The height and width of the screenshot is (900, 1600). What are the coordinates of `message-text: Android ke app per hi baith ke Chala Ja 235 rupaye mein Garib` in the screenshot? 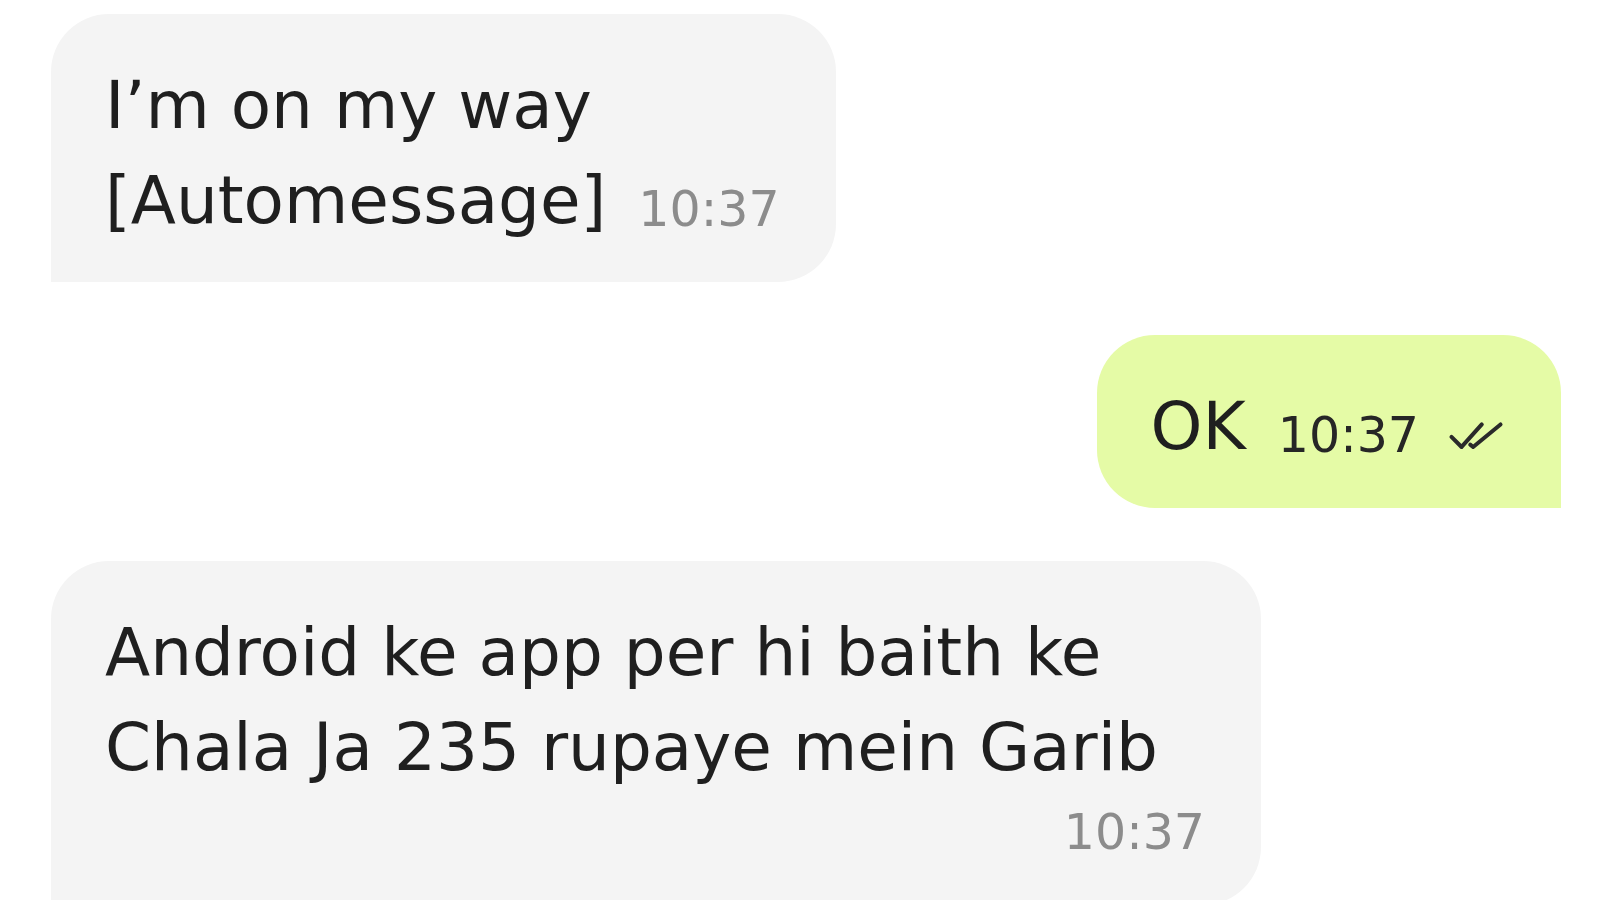 It's located at (632, 700).